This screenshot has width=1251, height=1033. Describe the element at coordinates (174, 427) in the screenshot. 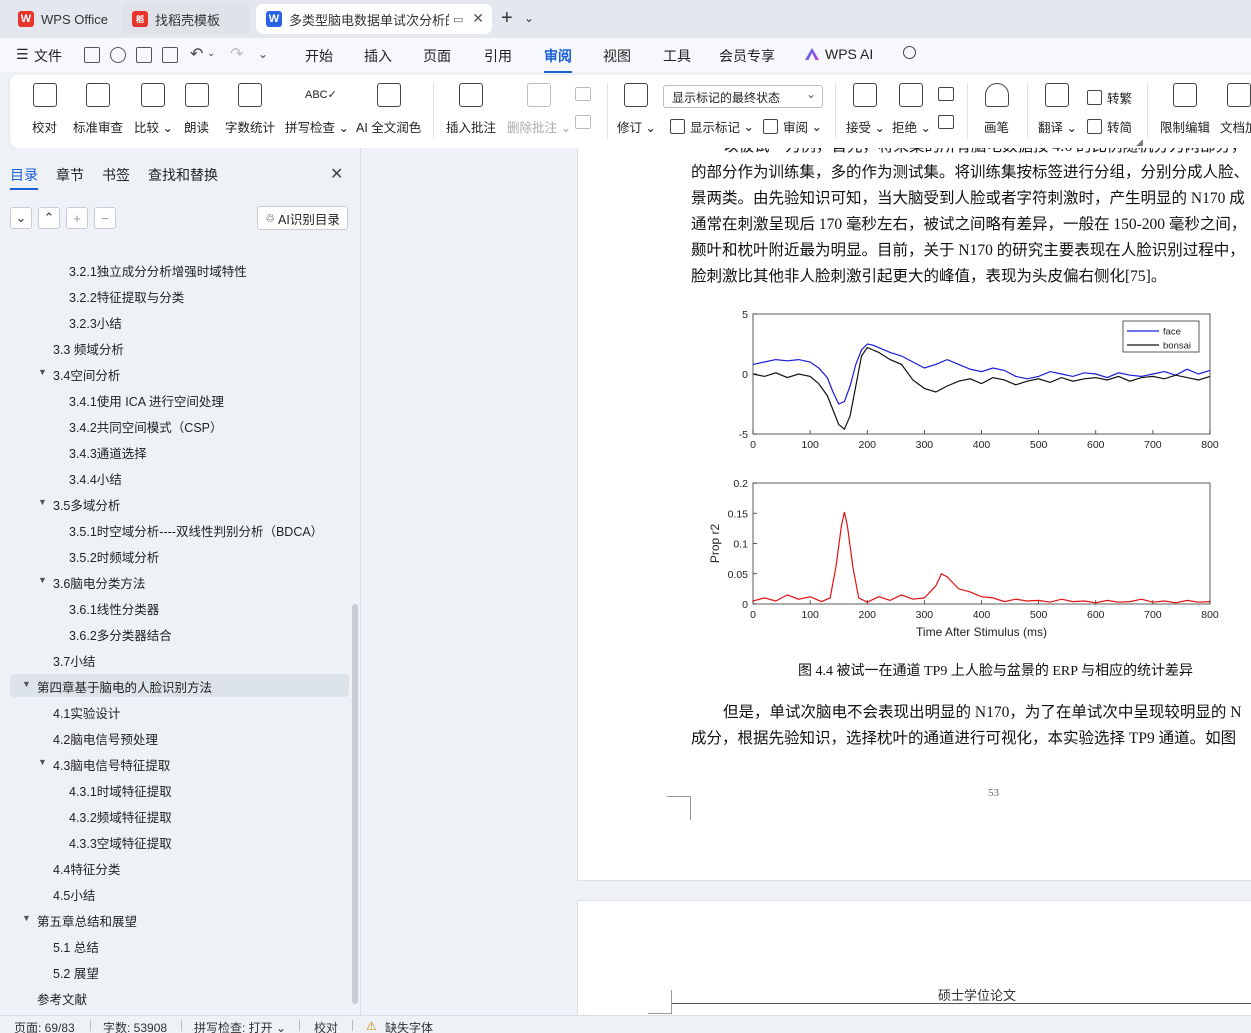

I see `toc-item: 3.4.2共同空间模式（CSP）` at that location.